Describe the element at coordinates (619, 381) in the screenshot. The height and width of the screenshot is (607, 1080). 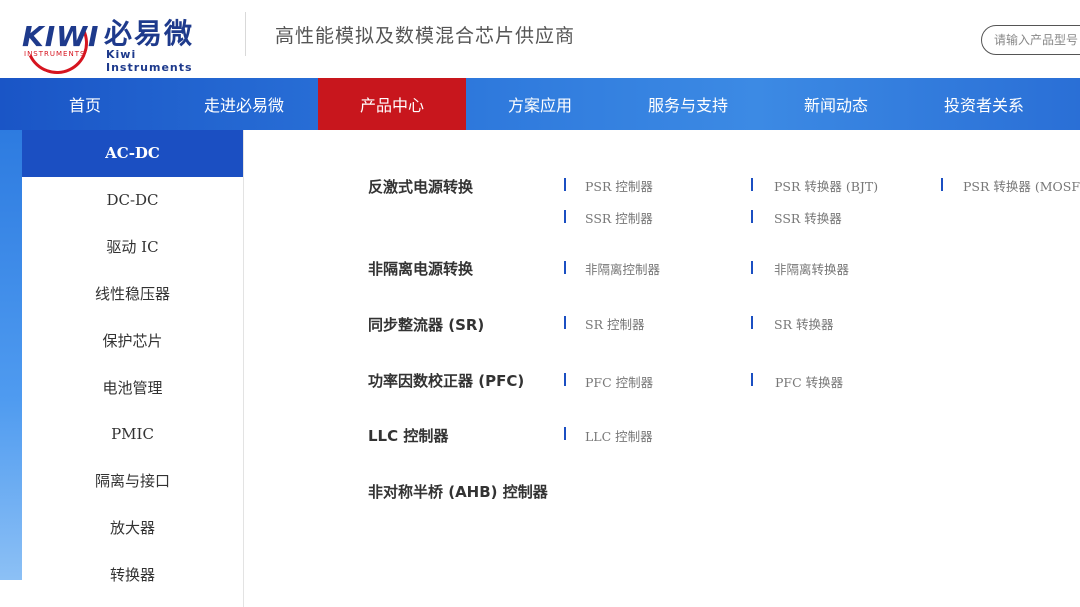
I see `link-pfc-controller: PFC 控制器` at that location.